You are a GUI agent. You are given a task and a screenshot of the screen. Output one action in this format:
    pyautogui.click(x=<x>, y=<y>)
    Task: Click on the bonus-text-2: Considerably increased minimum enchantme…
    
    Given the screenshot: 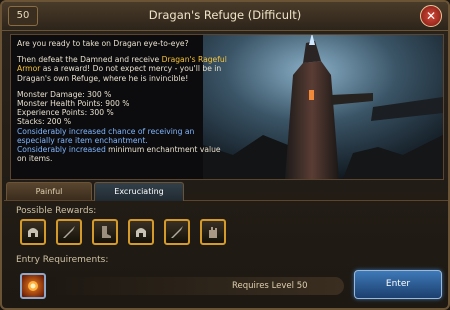 What is the action you would take?
    pyautogui.click(x=119, y=154)
    